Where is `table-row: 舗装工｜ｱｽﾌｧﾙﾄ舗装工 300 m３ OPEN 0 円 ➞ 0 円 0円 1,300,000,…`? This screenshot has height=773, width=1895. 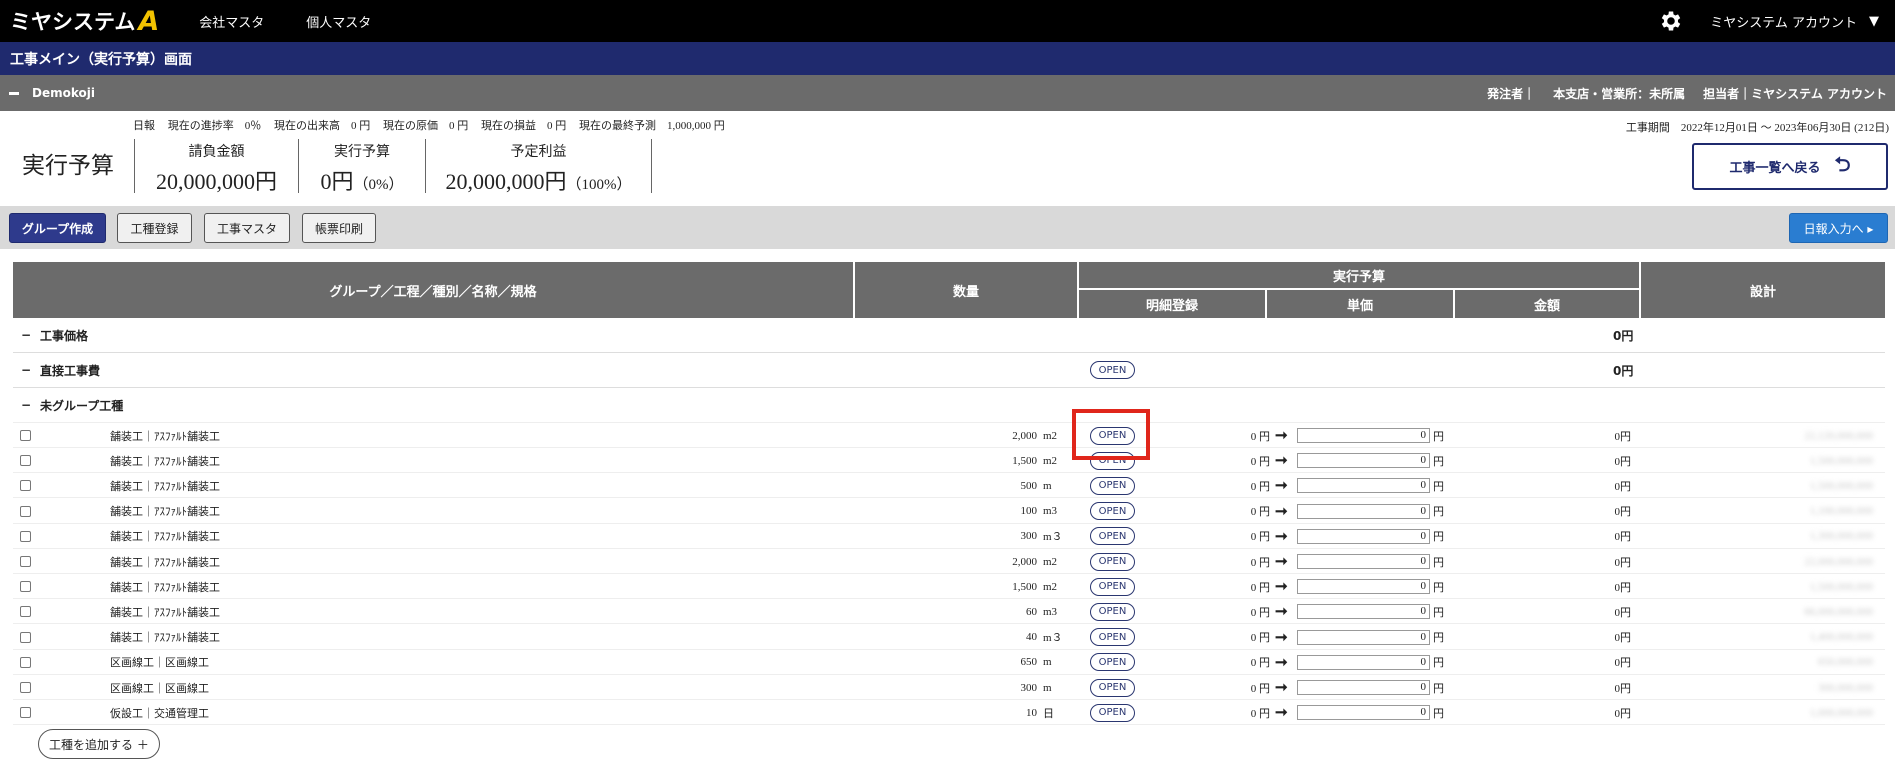 table-row: 舗装工｜ｱｽﾌｧﾙﾄ舗装工 300 m３ OPEN 0 円 ➞ 0 円 0円 1,300,000,… is located at coordinates (949, 536).